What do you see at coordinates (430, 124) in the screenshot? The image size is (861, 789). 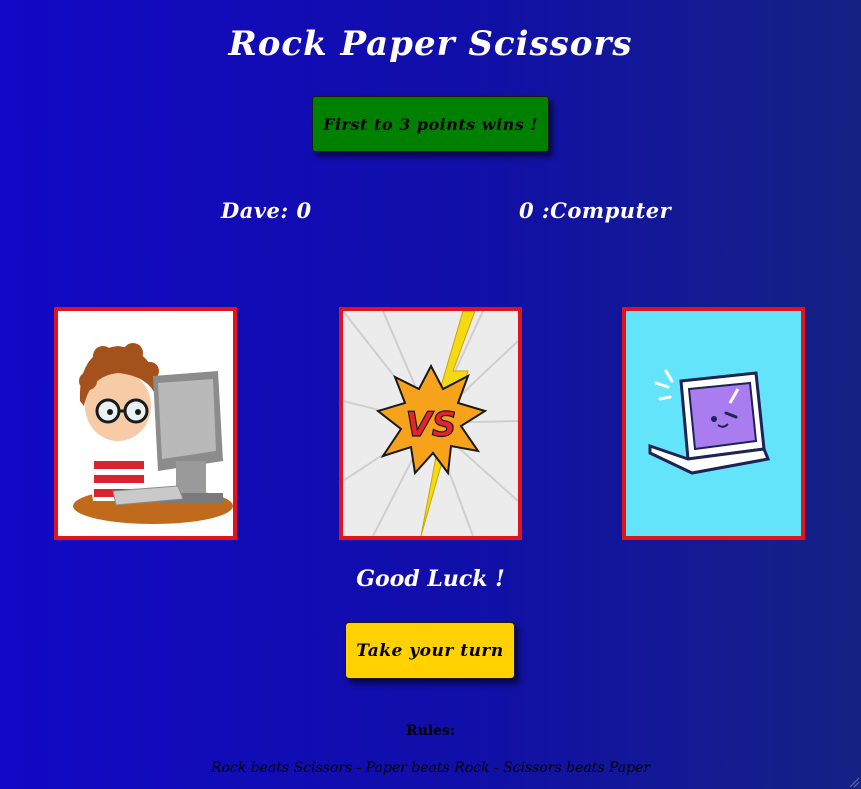 I see `goal-button: First to 3 points wins !` at bounding box center [430, 124].